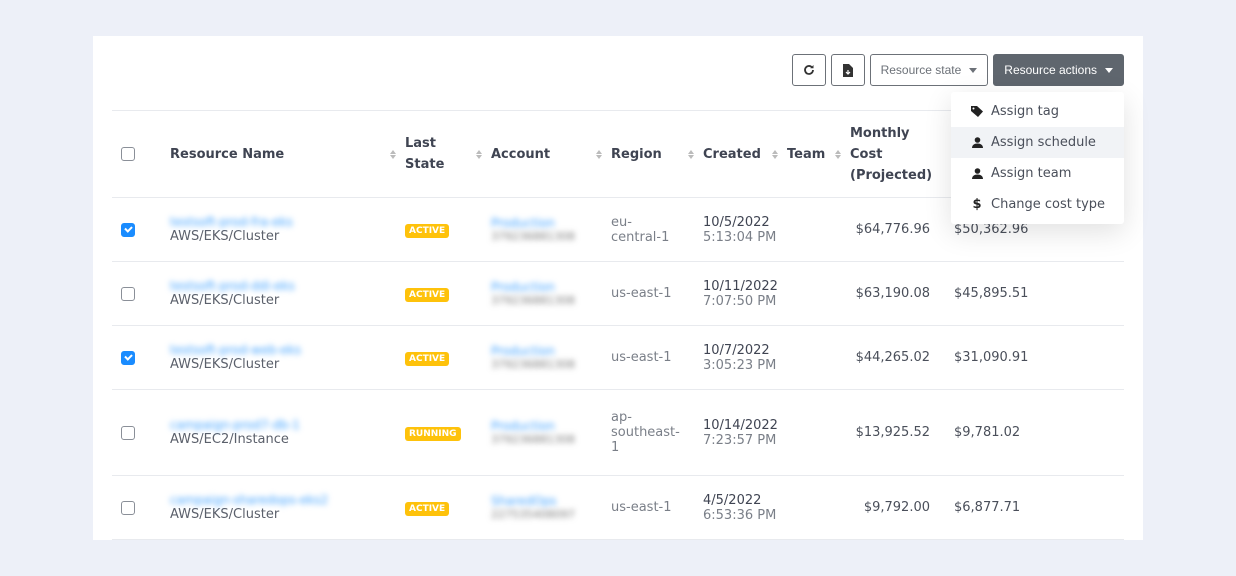 This screenshot has height=576, width=1236. What do you see at coordinates (1037, 204) in the screenshot?
I see `menu-item-change-cost-type: $ Change cost type` at bounding box center [1037, 204].